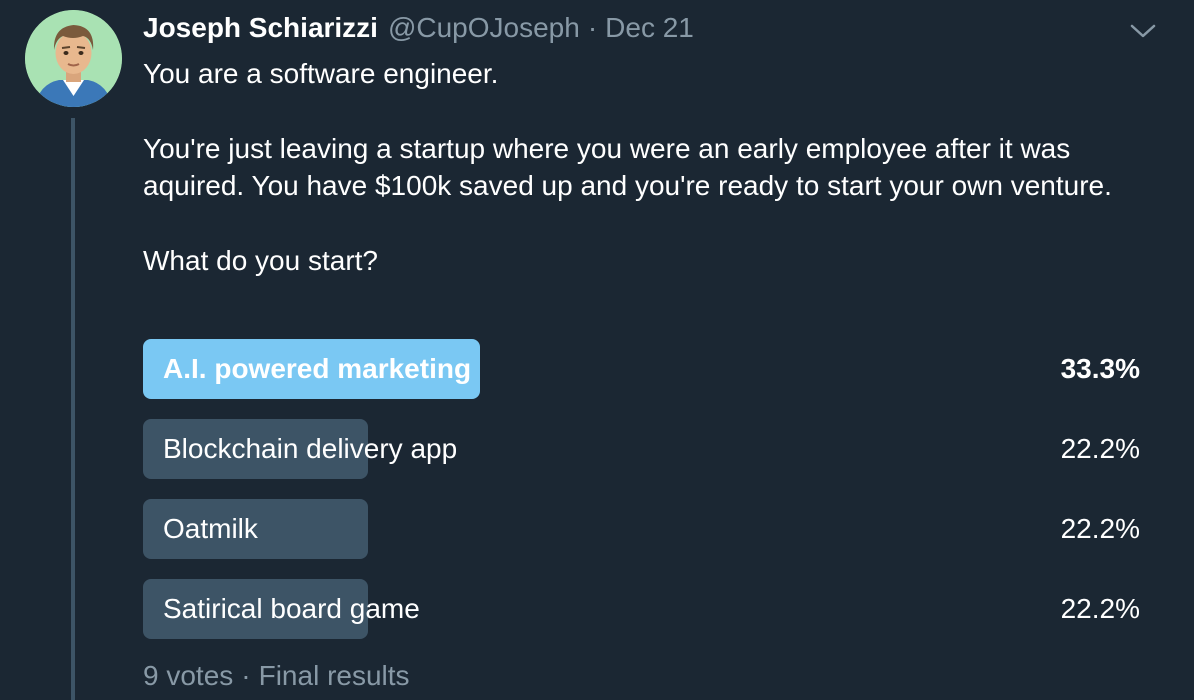 The image size is (1194, 700). What do you see at coordinates (210, 528) in the screenshot?
I see `poll-option-label: Oatmilk` at bounding box center [210, 528].